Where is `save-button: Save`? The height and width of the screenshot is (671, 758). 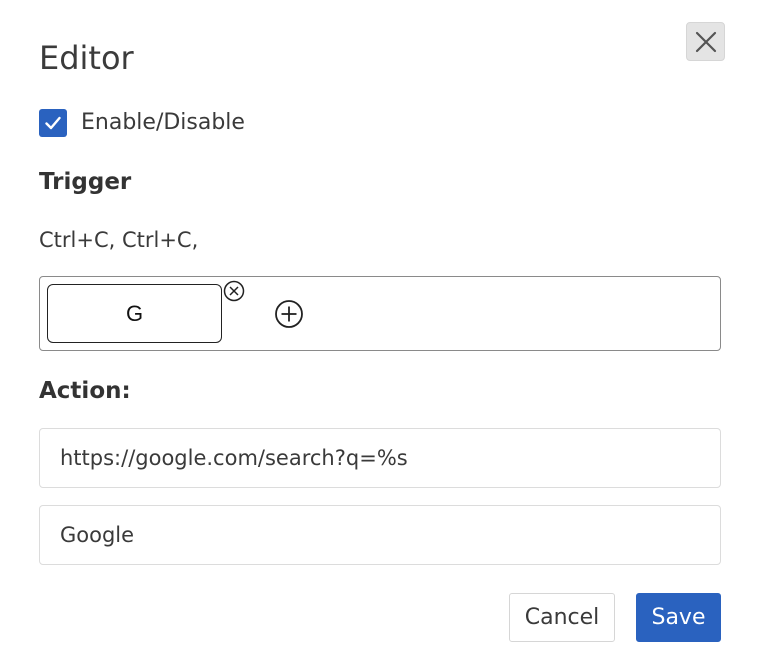 save-button: Save is located at coordinates (678, 617).